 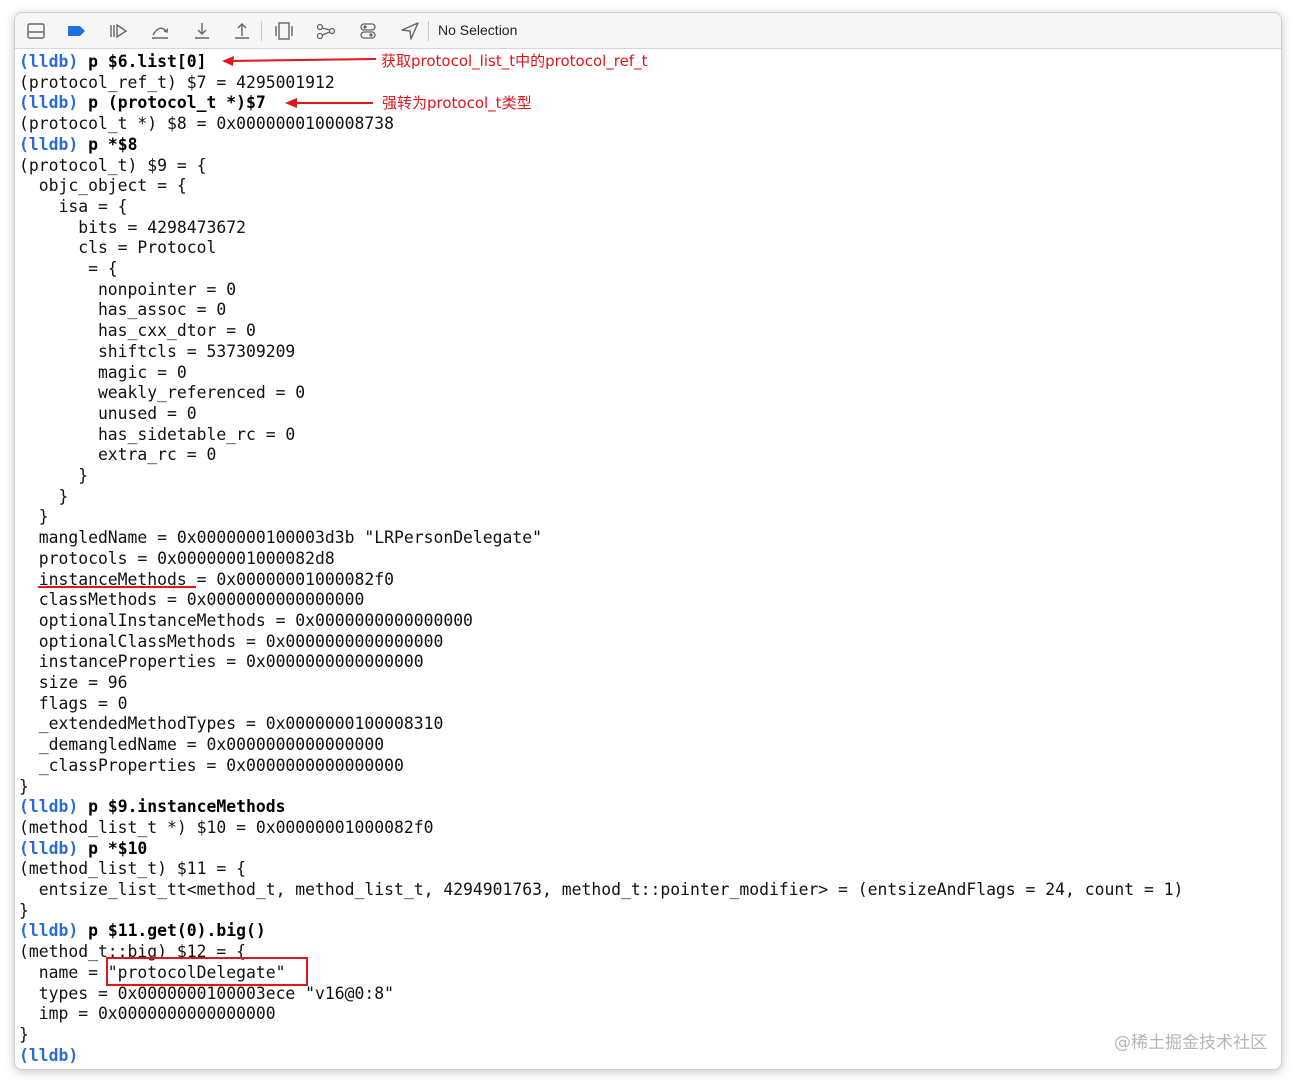 I want to click on console-output-line: objc_object = {, so click(x=103, y=186).